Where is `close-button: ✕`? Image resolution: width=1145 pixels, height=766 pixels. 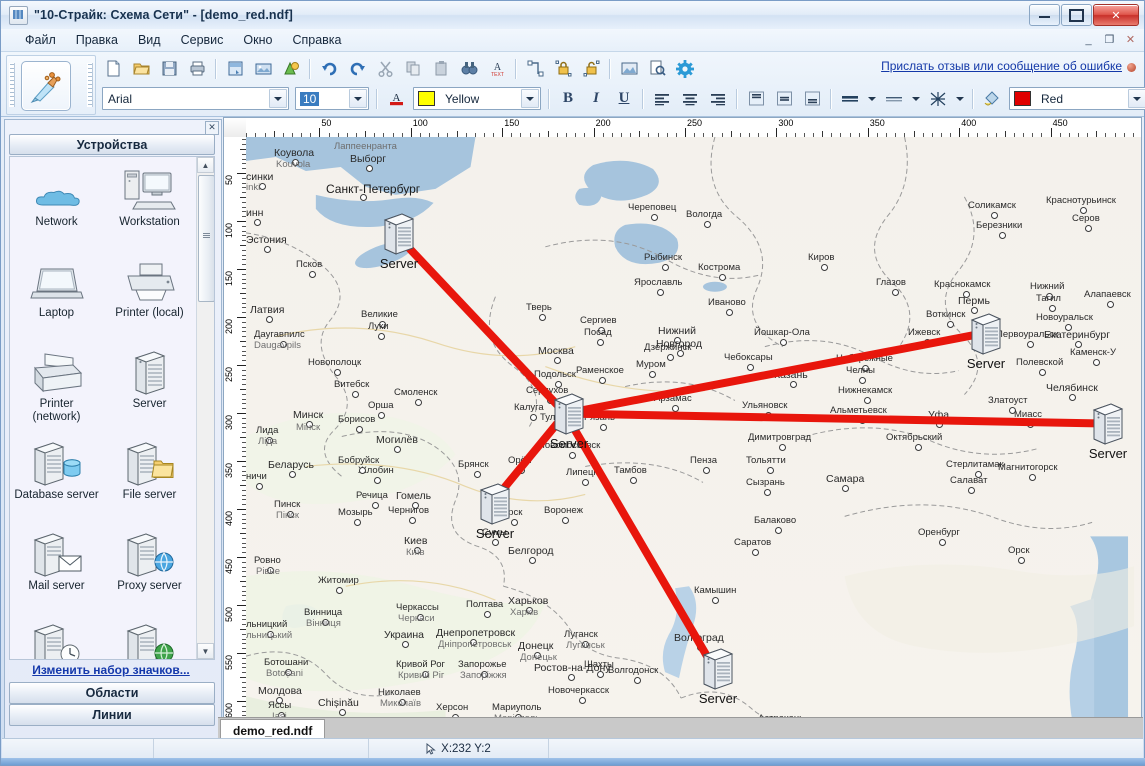
close-button: ✕ is located at coordinates (1116, 15).